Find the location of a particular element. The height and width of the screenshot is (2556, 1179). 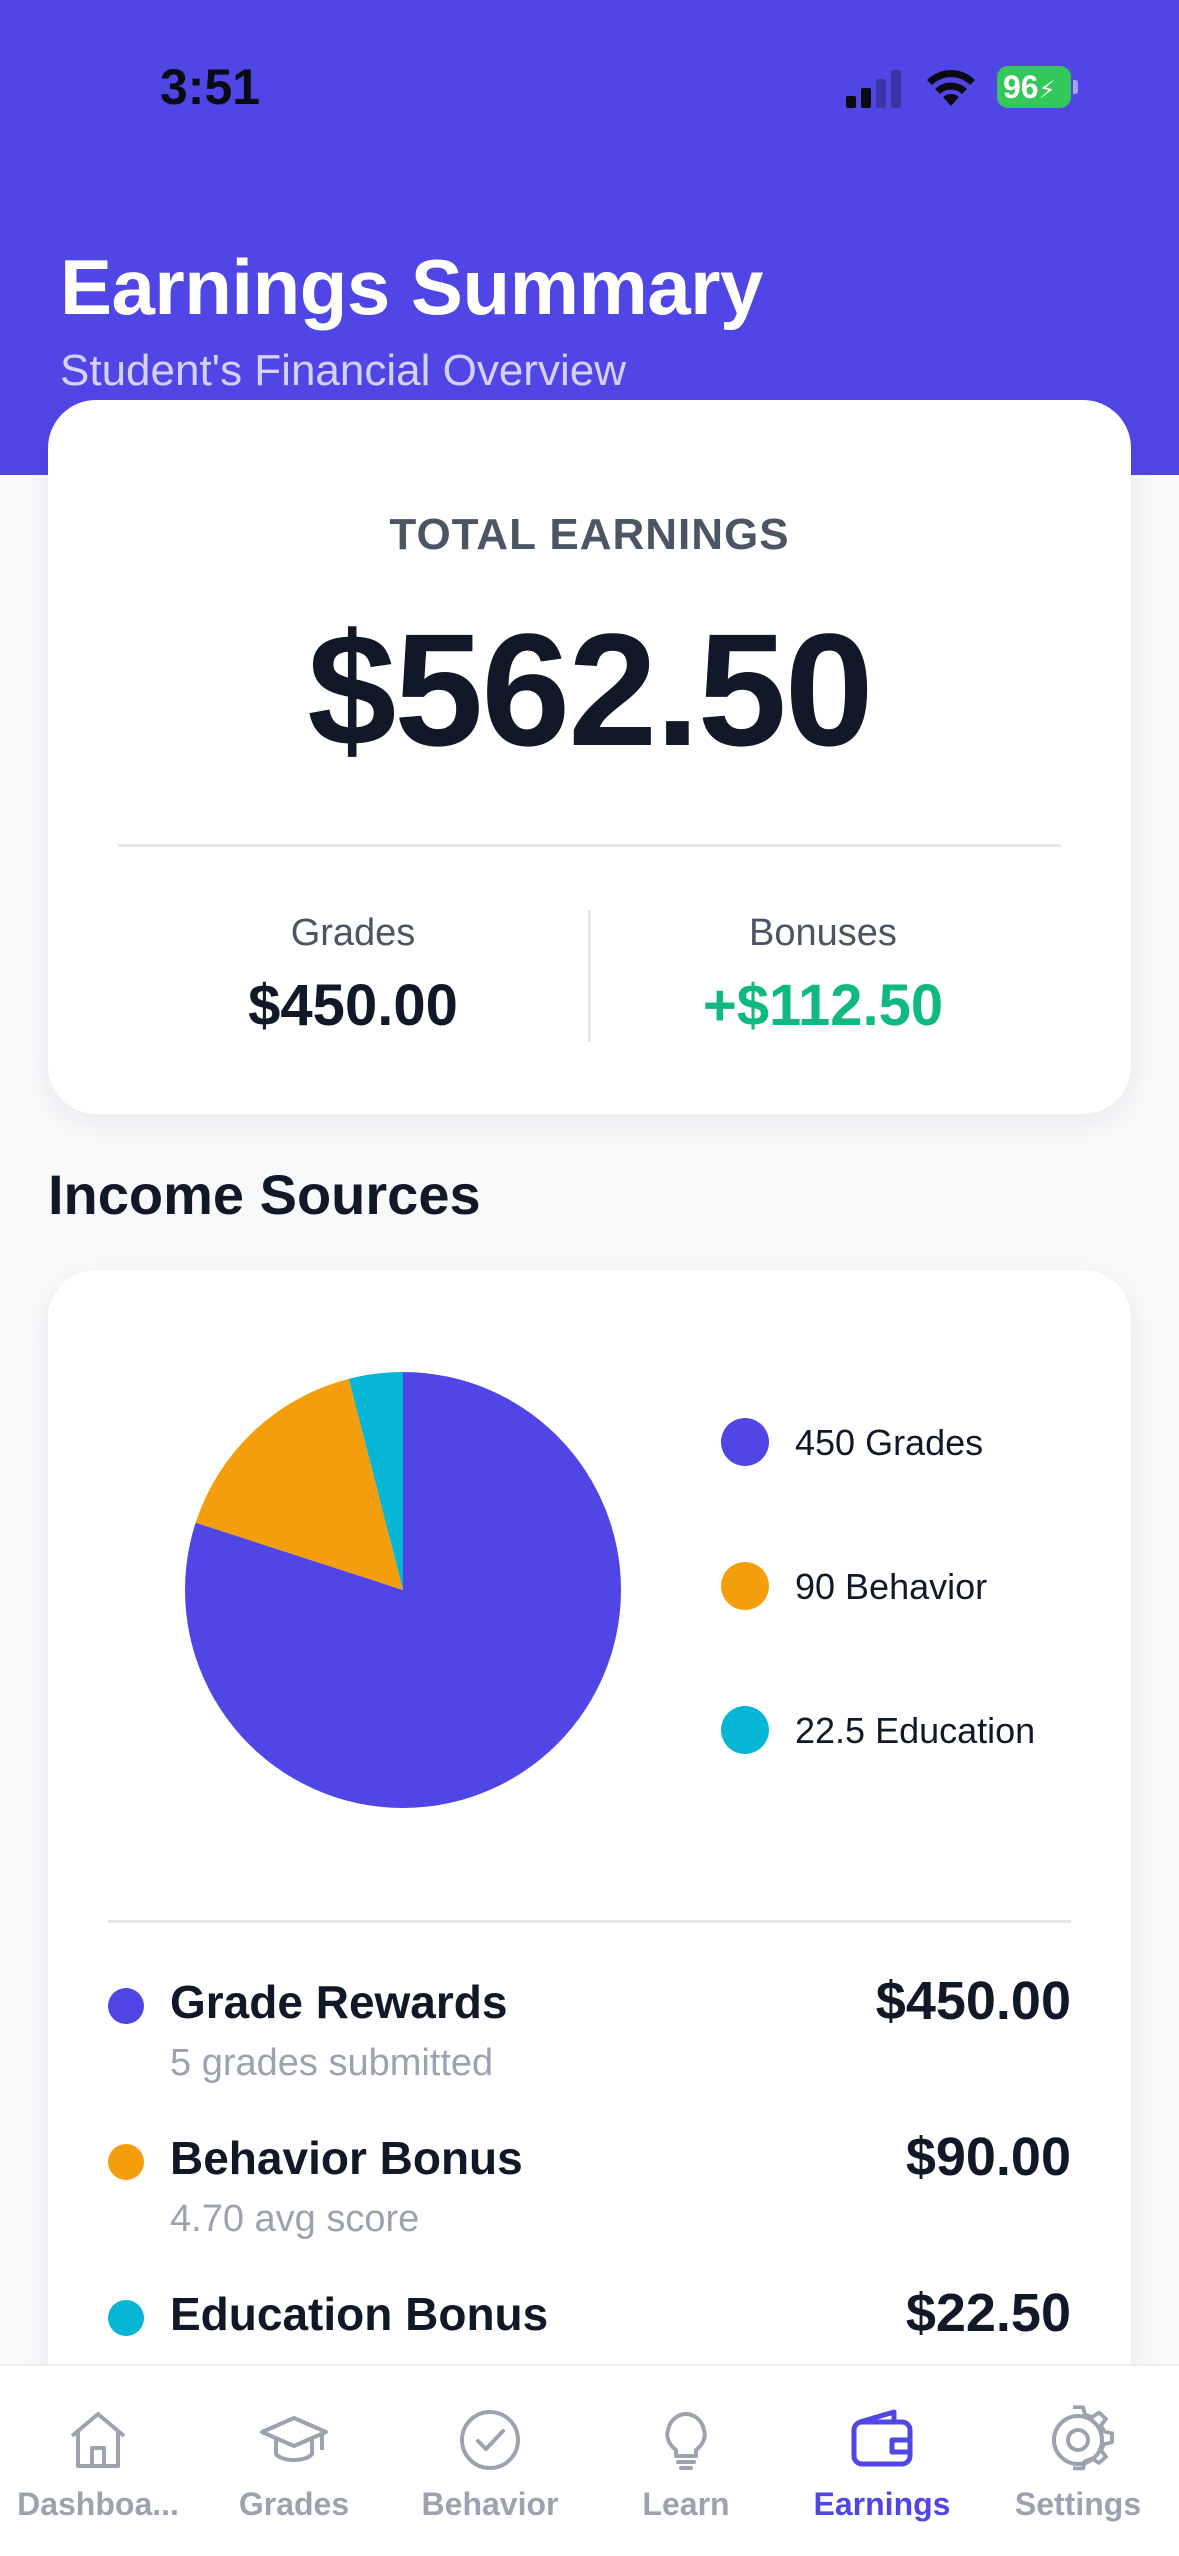

income-pie-chart is located at coordinates (402, 1590).